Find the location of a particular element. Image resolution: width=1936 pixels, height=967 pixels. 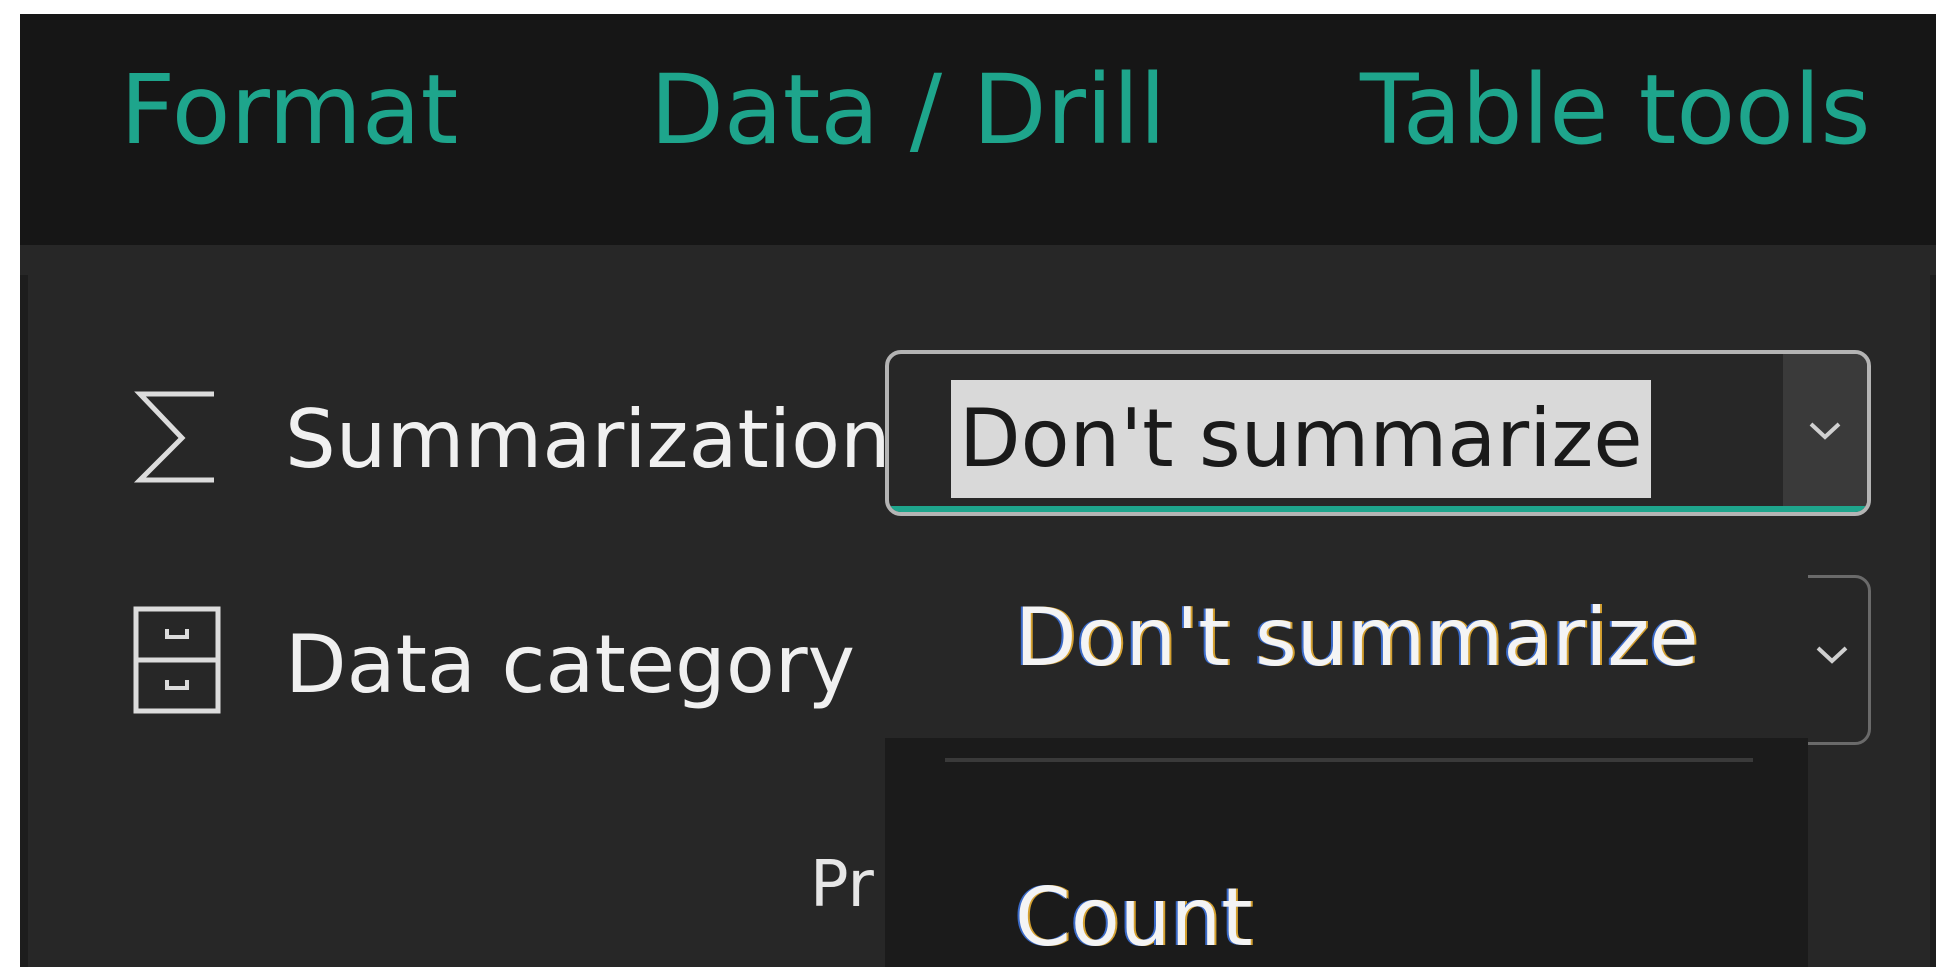

tab-data-drill: Data / Drill is located at coordinates (908, 110).